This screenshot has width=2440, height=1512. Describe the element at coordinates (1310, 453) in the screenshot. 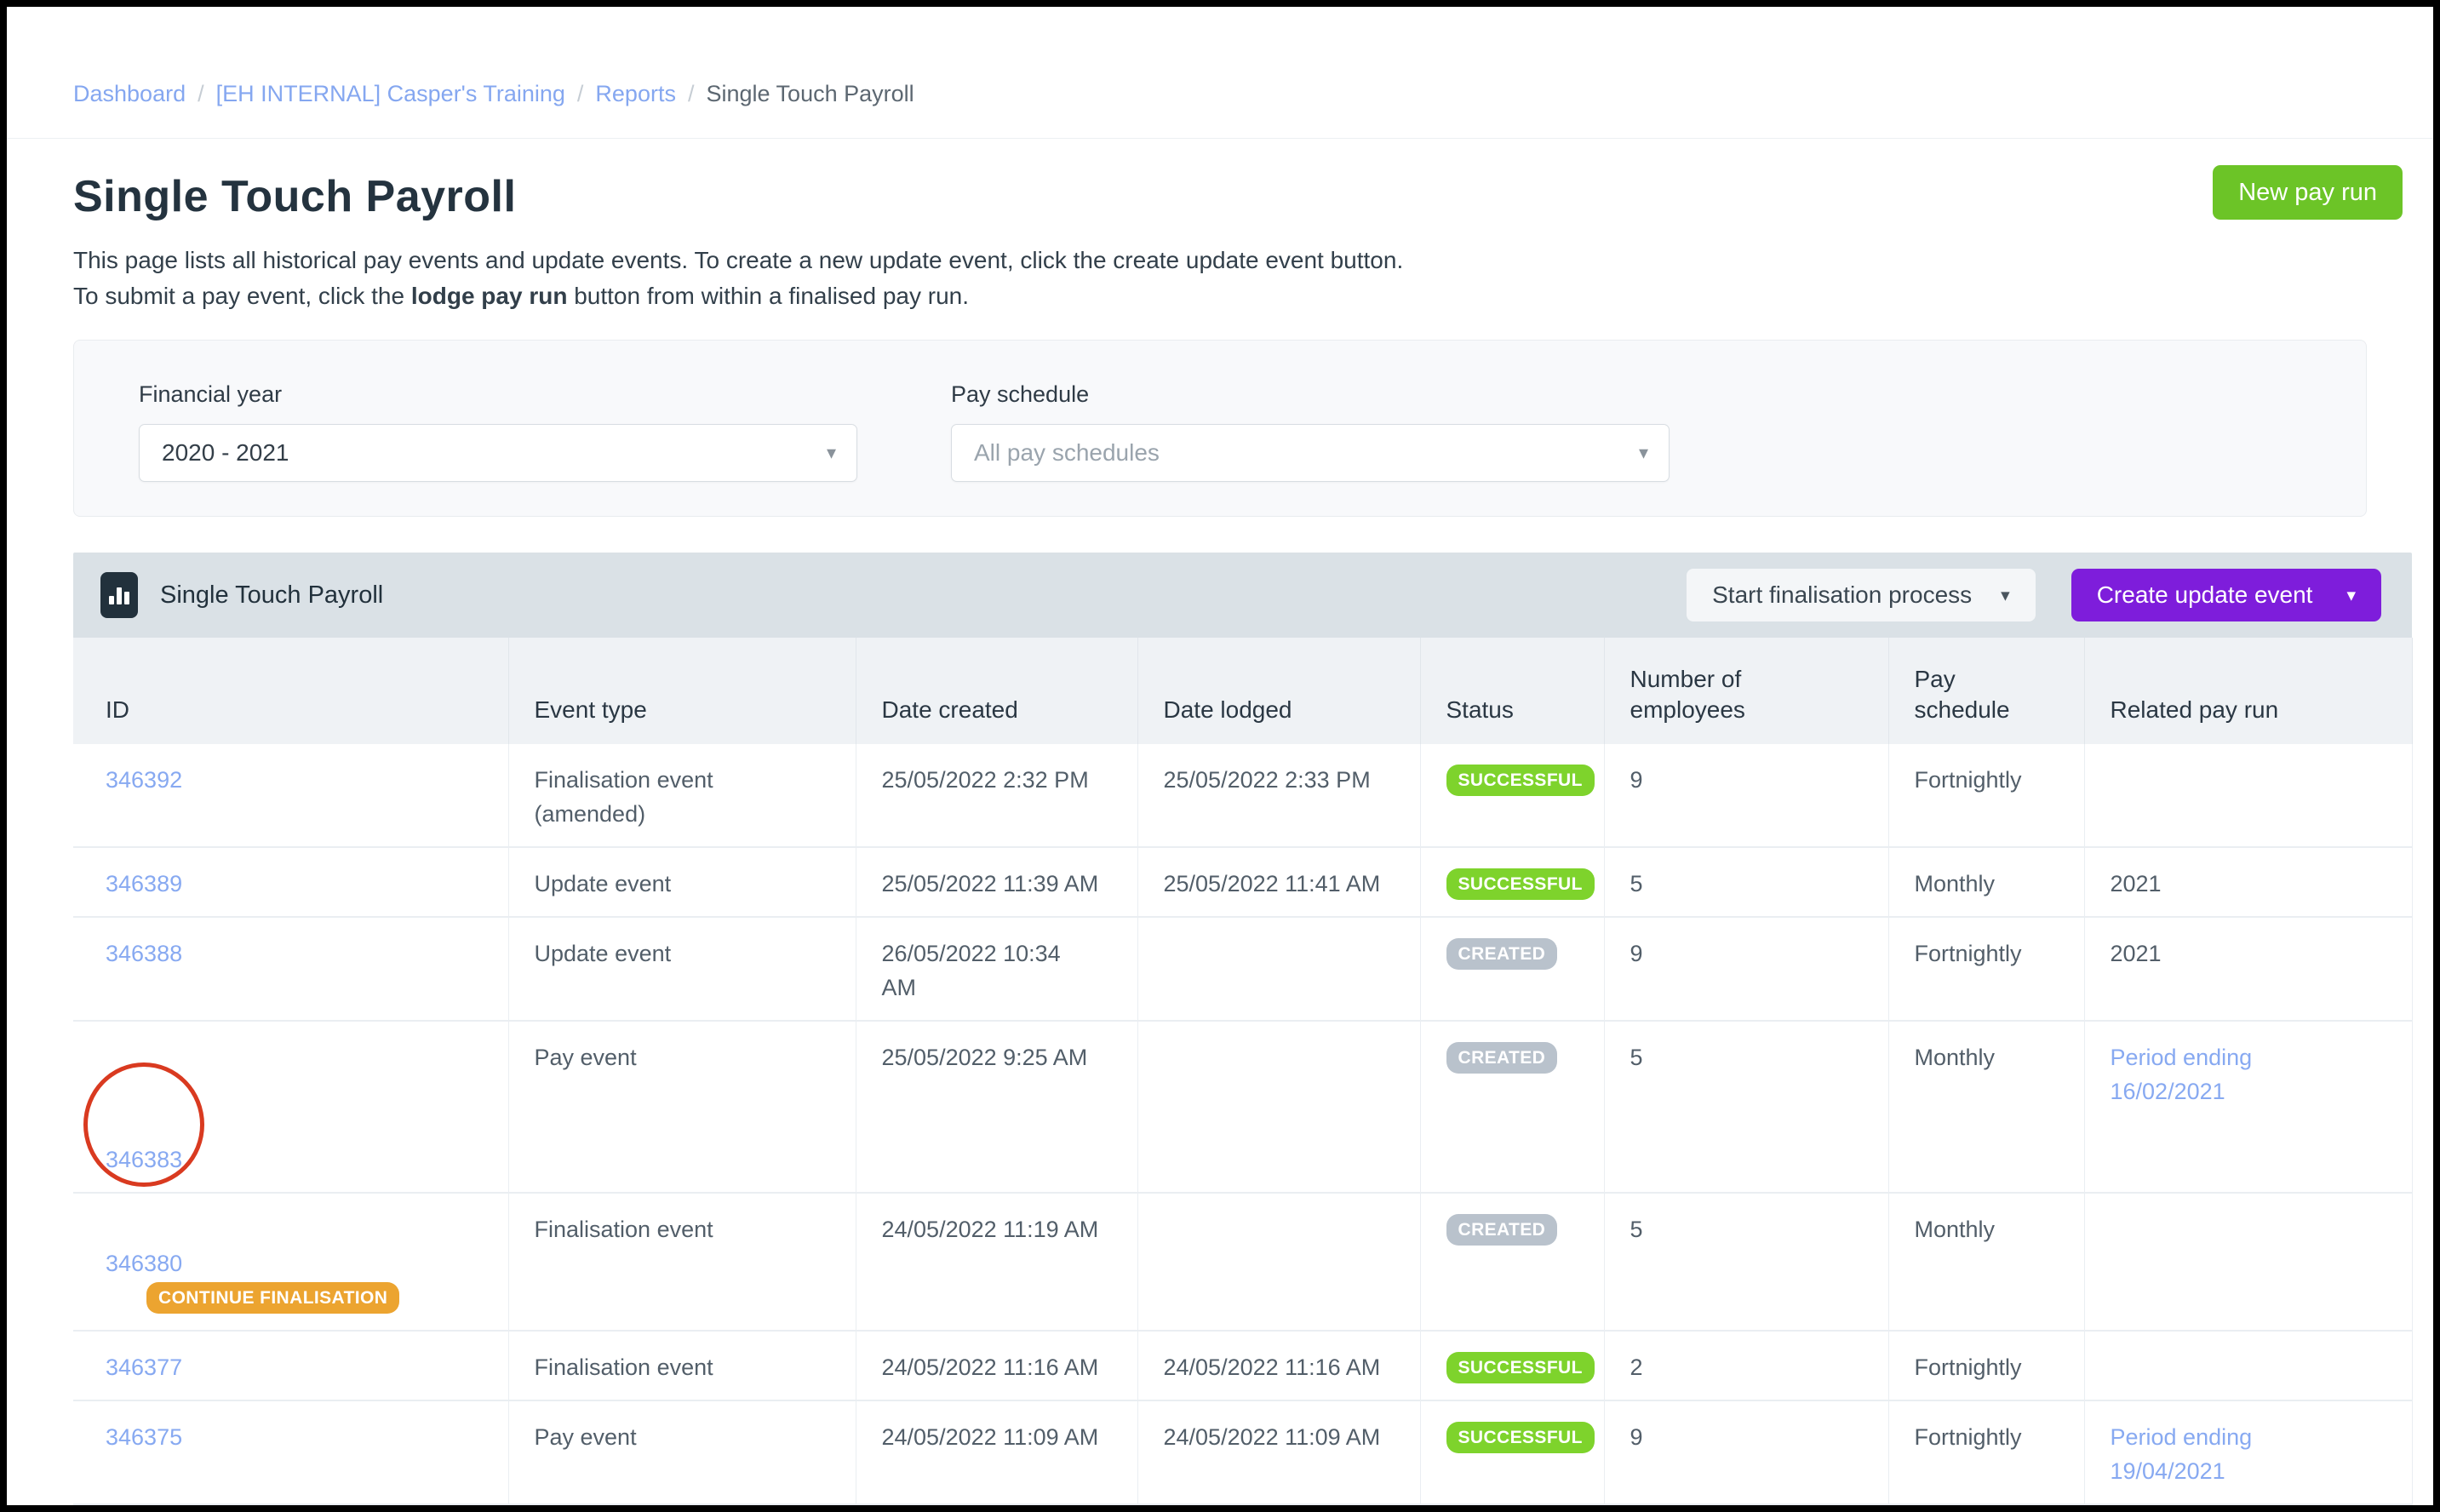

I see `pay-schedule-select: All pay schedules ▾` at that location.